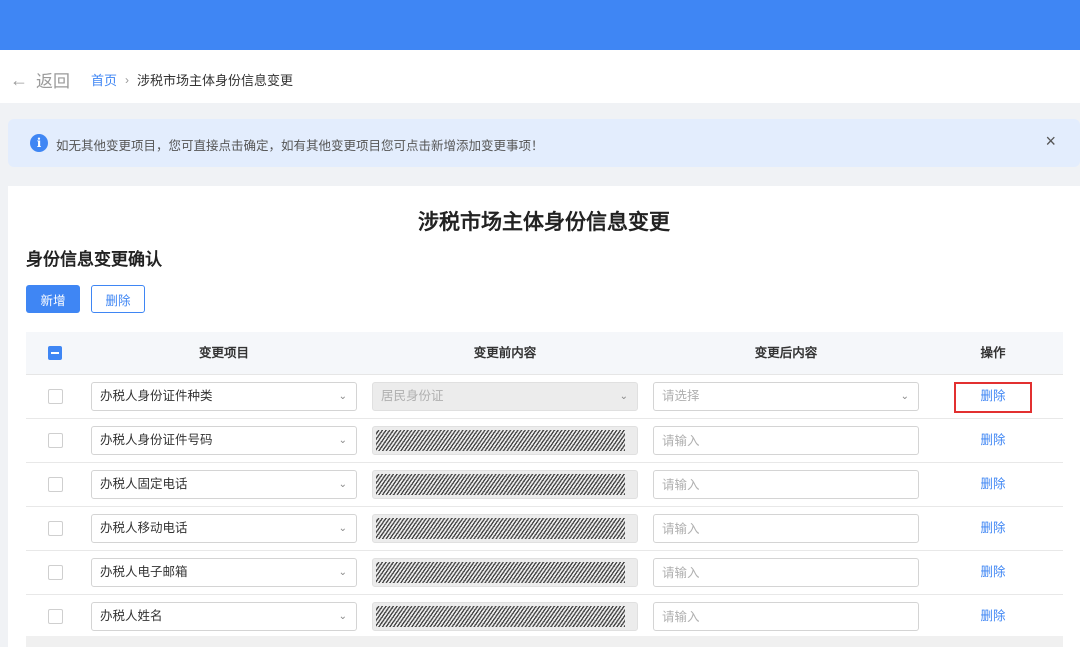  Describe the element at coordinates (224, 572) in the screenshot. I see `change-item-select: 办税人电子邮箱 ⌄` at that location.